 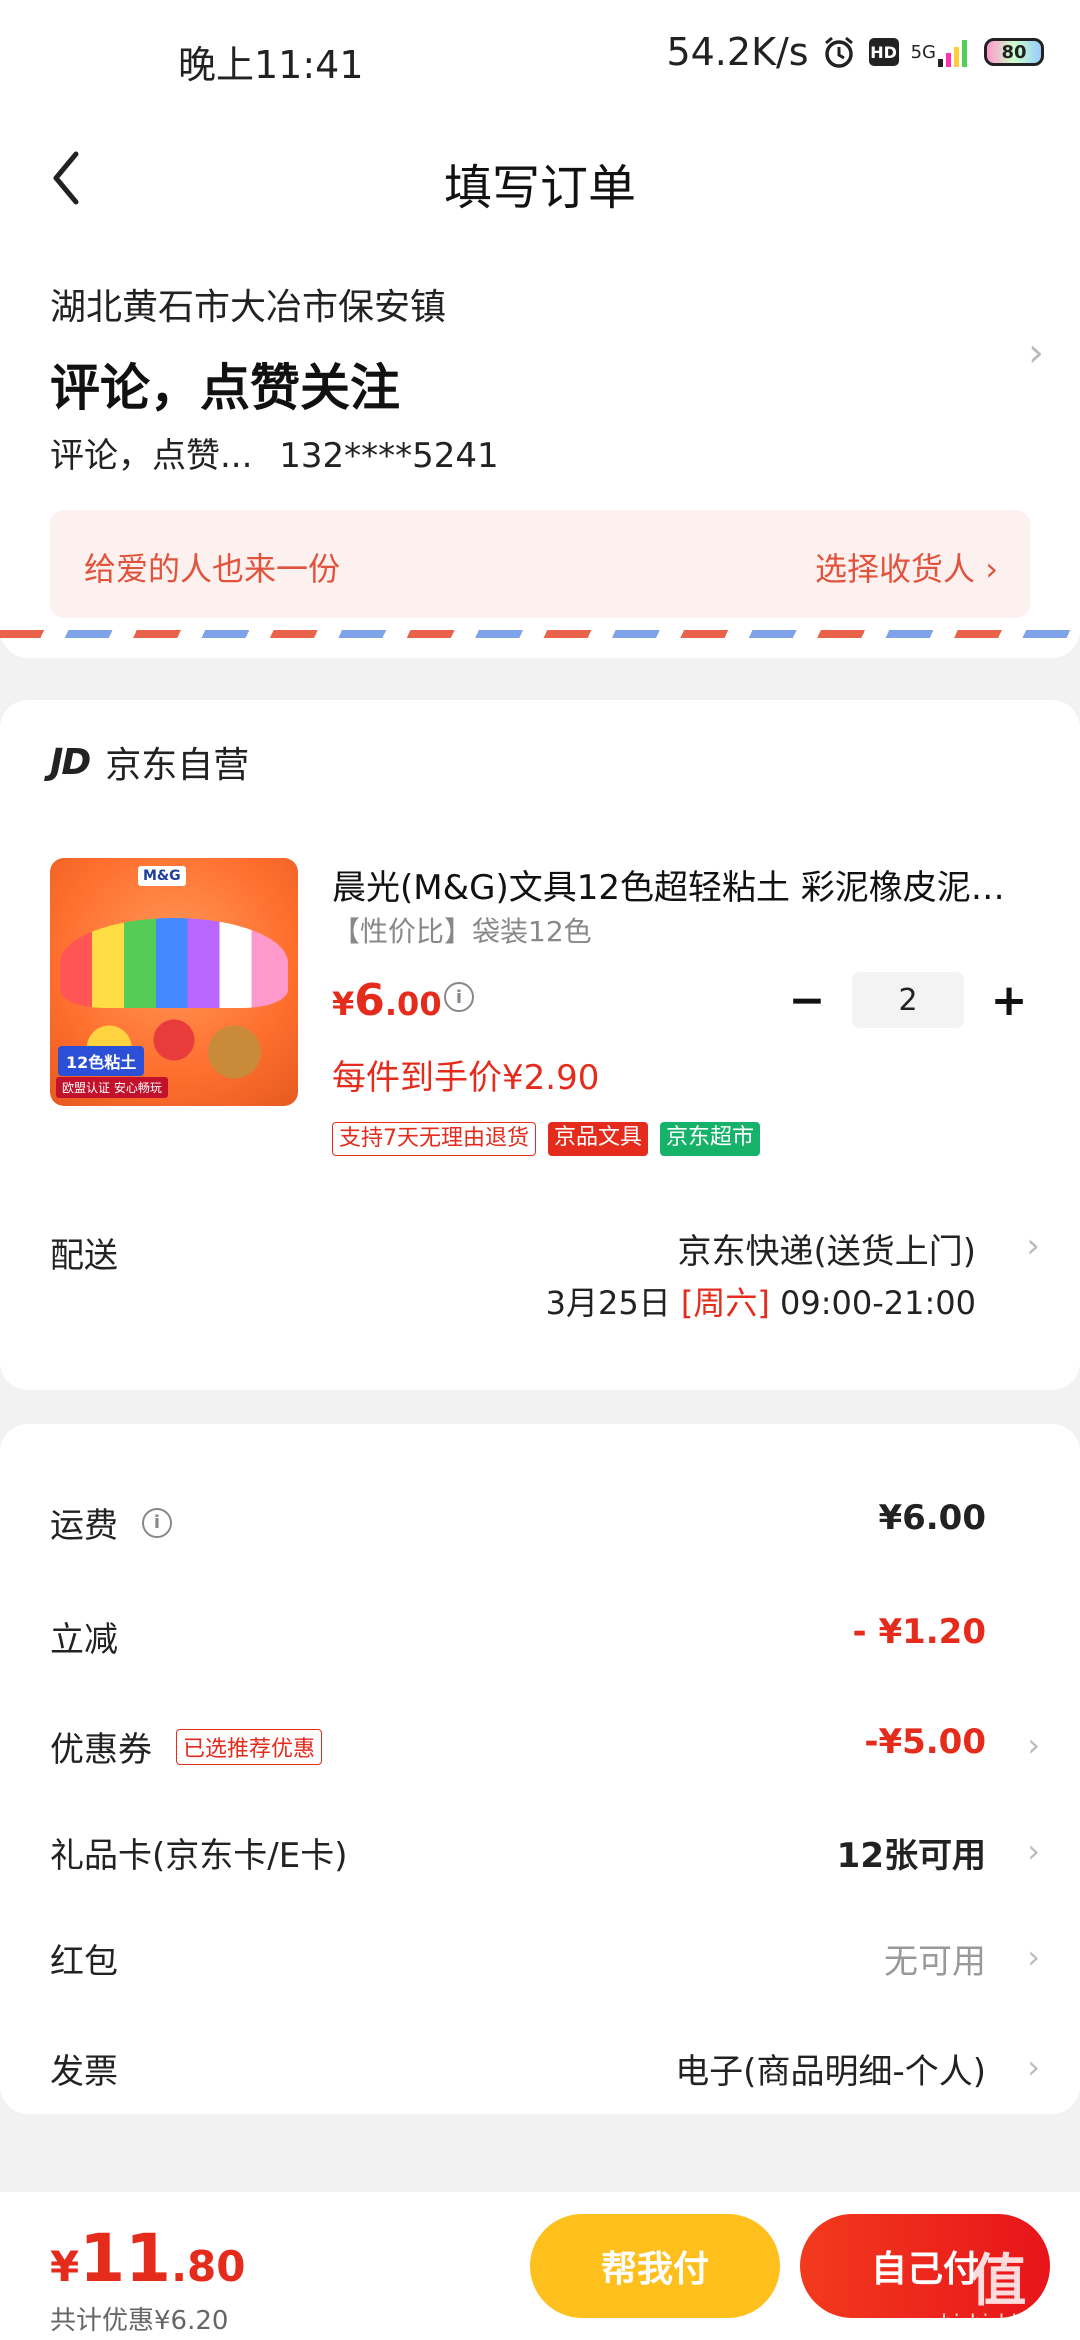 I want to click on total-price: ¥ 11 .80, so click(x=148, y=2258).